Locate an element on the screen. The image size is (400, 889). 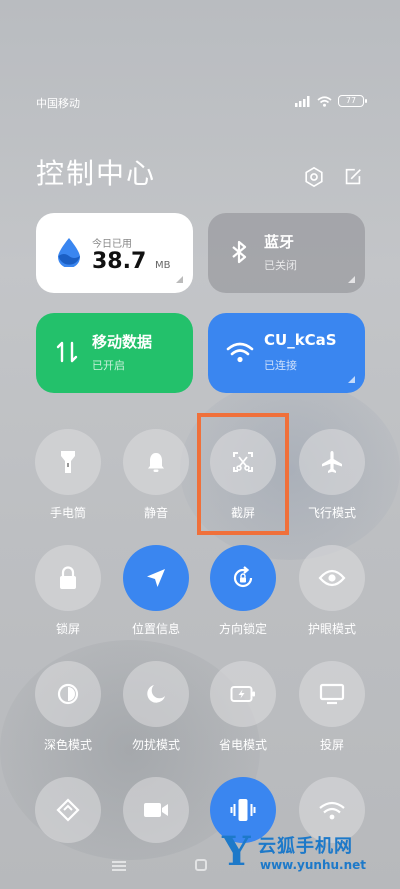
toggle-label: 护眼模式 is located at coordinates (331, 629).